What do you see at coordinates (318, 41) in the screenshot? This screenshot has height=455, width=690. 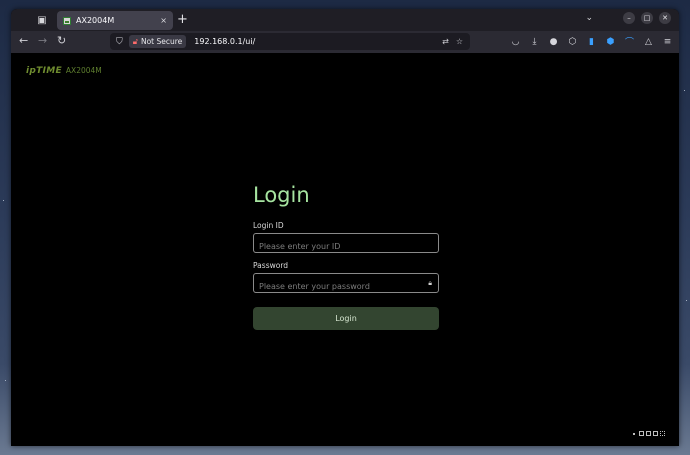 I see `url-text: 192.168.0.1/ui/` at bounding box center [318, 41].